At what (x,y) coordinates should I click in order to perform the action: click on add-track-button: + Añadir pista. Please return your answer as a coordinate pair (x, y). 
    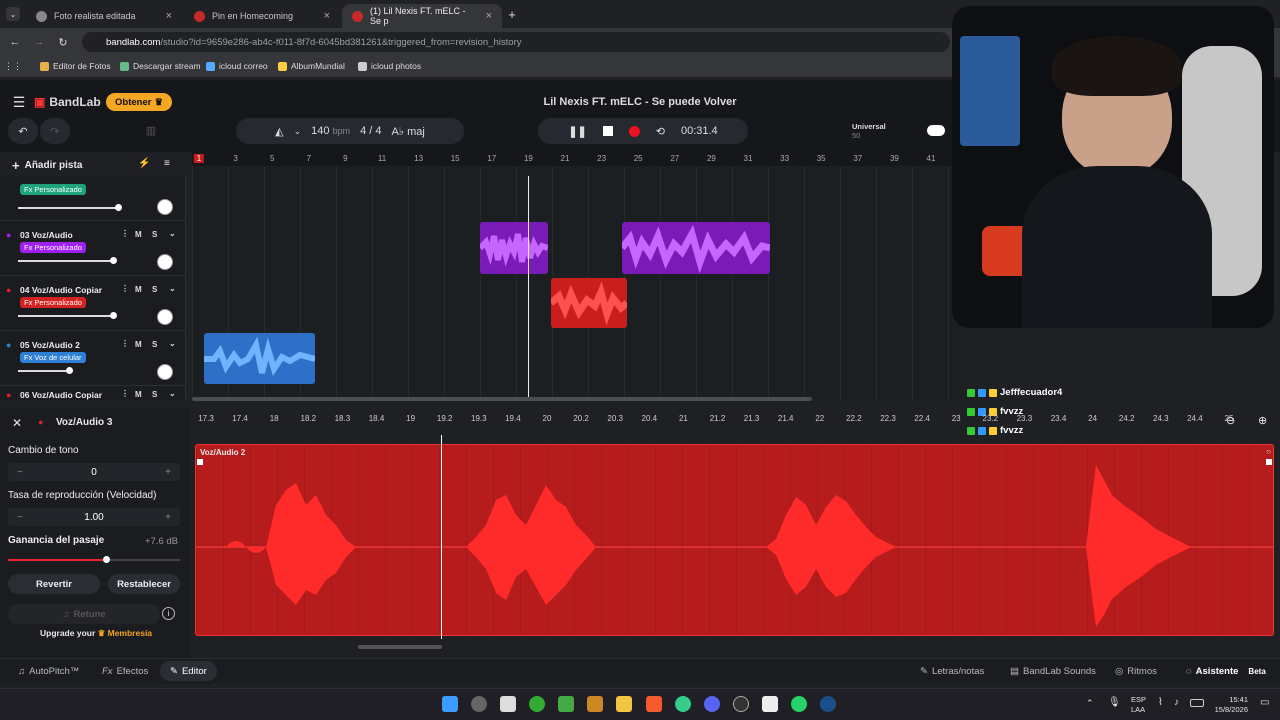
    Looking at the image, I should click on (47, 165).